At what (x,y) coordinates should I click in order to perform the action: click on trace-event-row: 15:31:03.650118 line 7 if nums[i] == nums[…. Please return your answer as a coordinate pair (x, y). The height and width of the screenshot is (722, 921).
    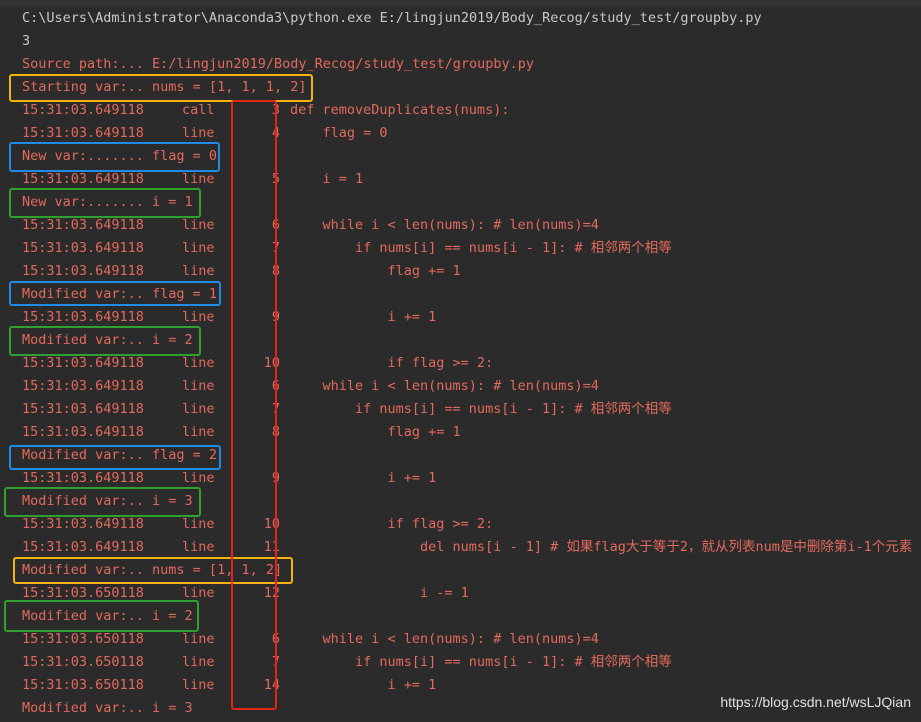
    Looking at the image, I should click on (347, 662).